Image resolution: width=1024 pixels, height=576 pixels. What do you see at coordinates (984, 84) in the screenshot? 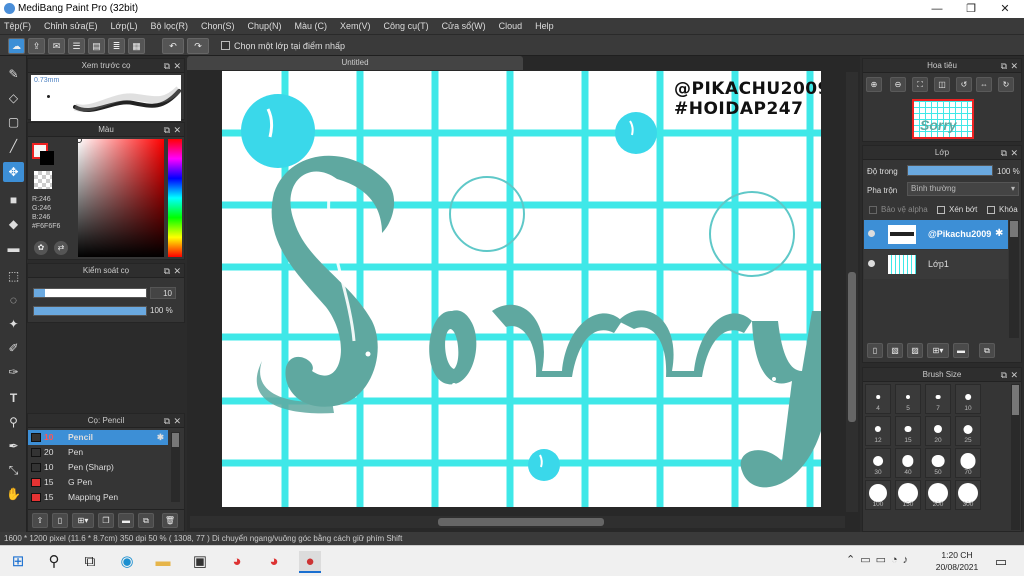
I see `flip-icon: ⇔` at bounding box center [984, 84].